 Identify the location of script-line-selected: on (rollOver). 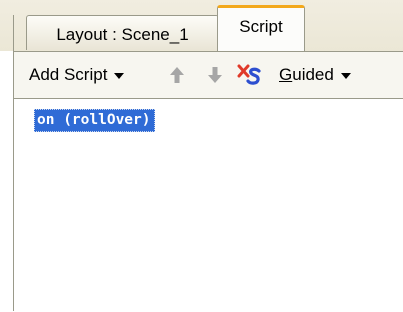
(94, 120).